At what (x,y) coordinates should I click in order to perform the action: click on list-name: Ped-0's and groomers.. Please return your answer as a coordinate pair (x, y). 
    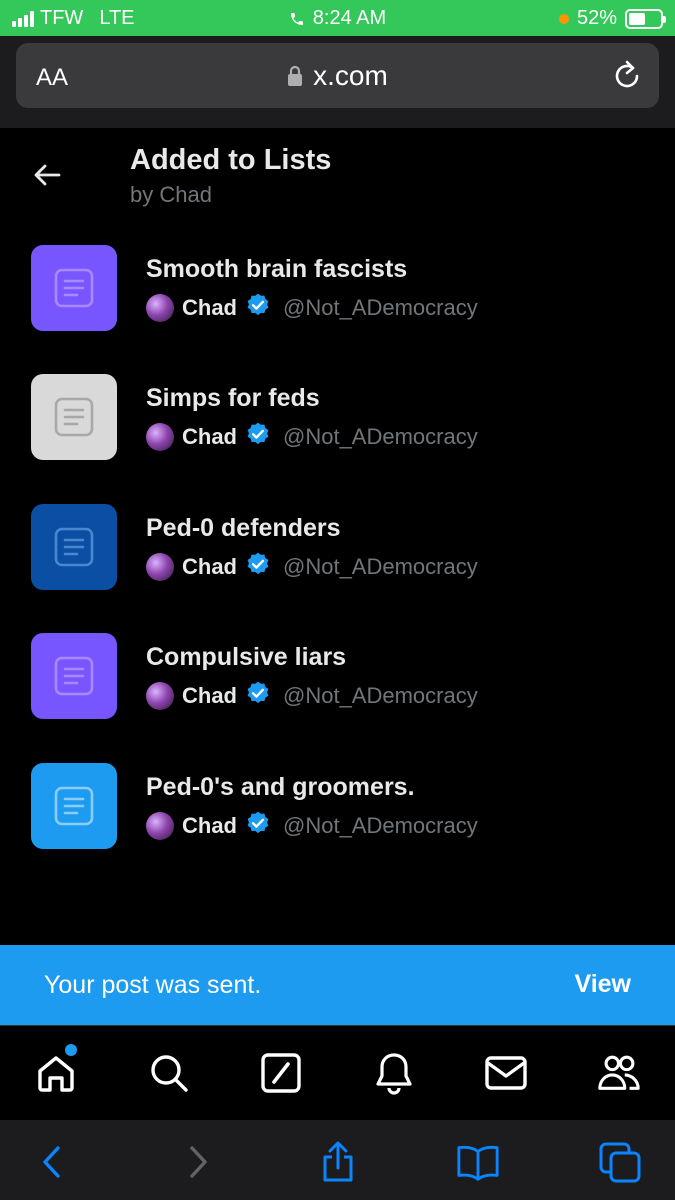
    Looking at the image, I should click on (280, 787).